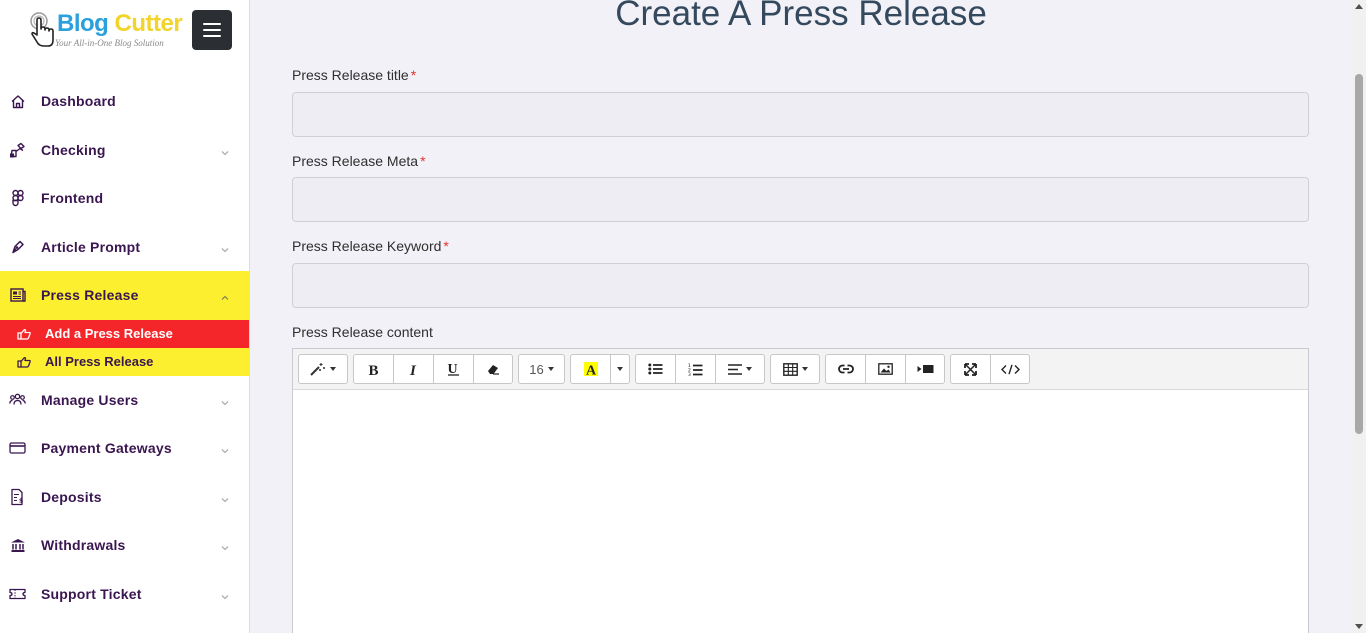 This screenshot has height=633, width=1366. Describe the element at coordinates (124, 150) in the screenshot. I see `sidebar-item-checking: Checking` at that location.